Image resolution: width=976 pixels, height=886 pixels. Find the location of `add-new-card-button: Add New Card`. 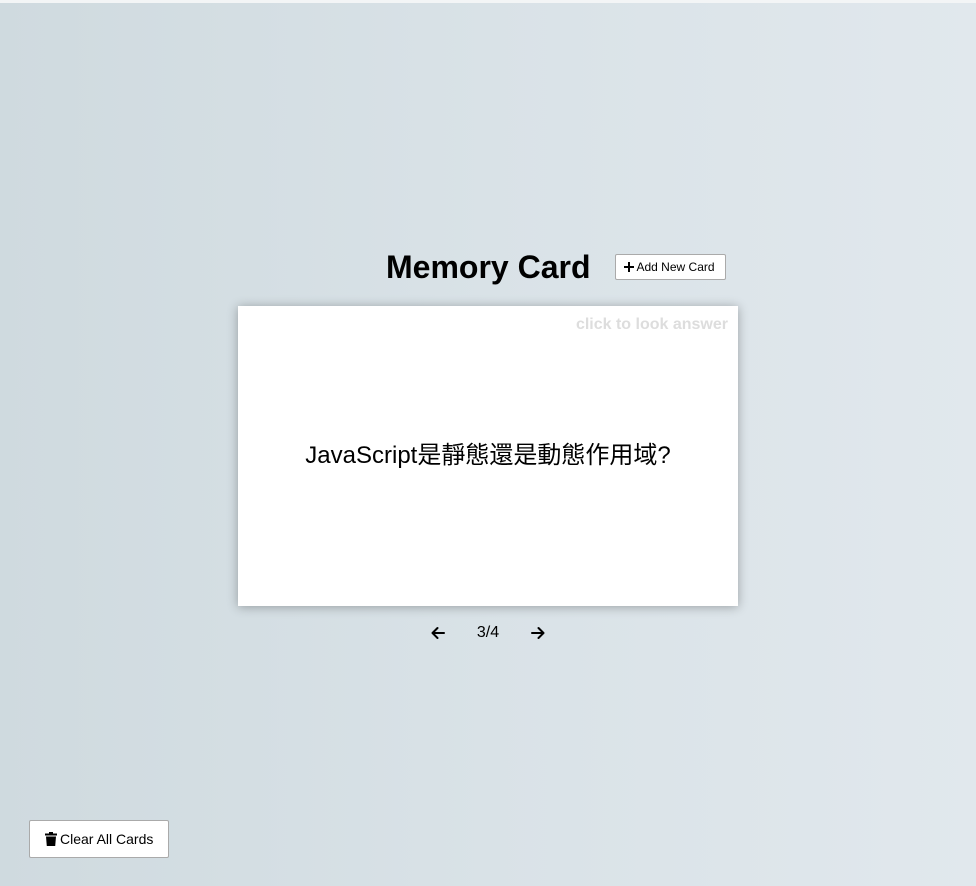

add-new-card-button: Add New Card is located at coordinates (670, 267).